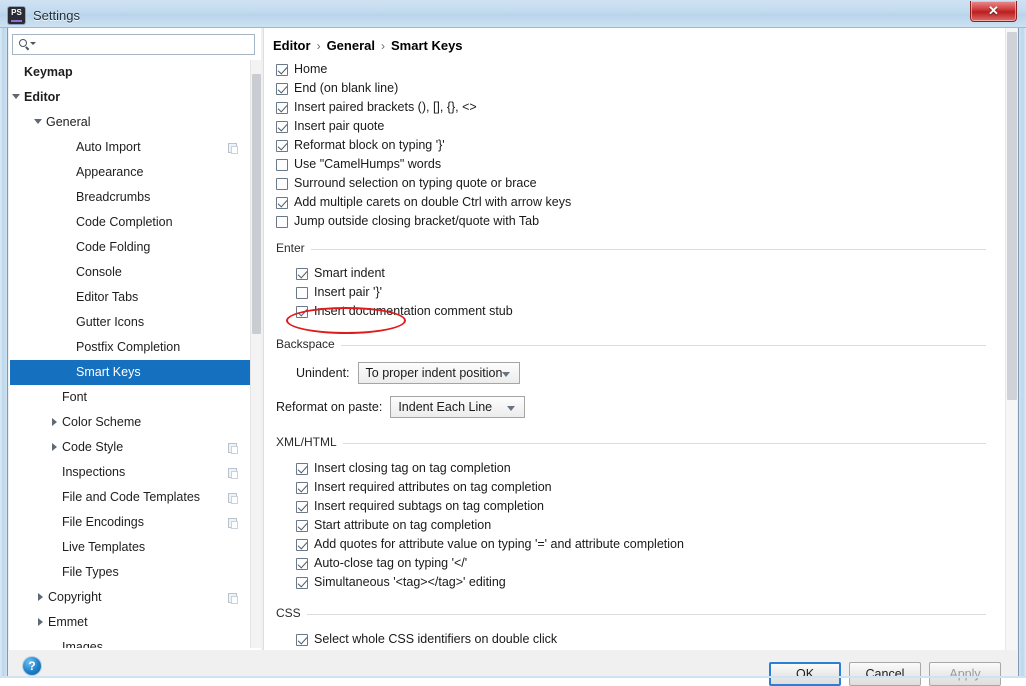 This screenshot has height=686, width=1026. Describe the element at coordinates (412, 468) in the screenshot. I see `checkbox-label: Insert closing tag on tag completion` at that location.